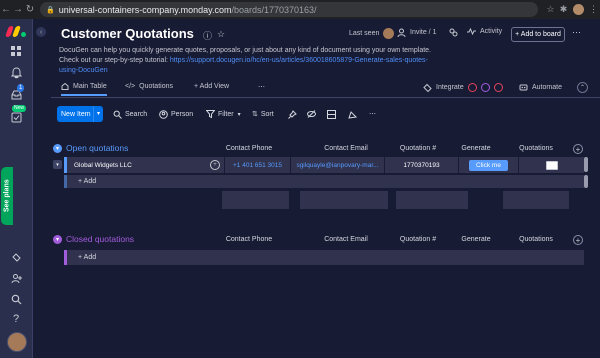  I want to click on automate-button: Automate, so click(540, 87).